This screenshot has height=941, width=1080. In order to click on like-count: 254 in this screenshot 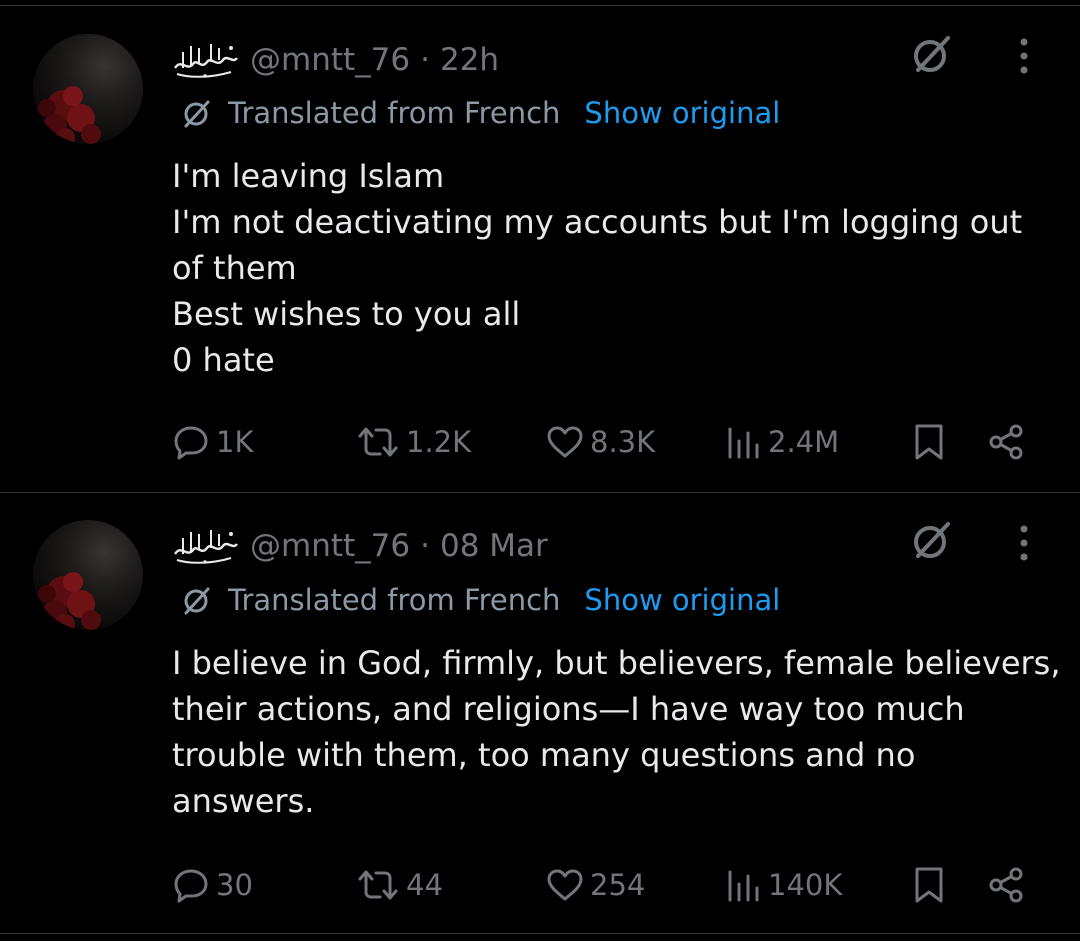, I will do `click(618, 885)`.